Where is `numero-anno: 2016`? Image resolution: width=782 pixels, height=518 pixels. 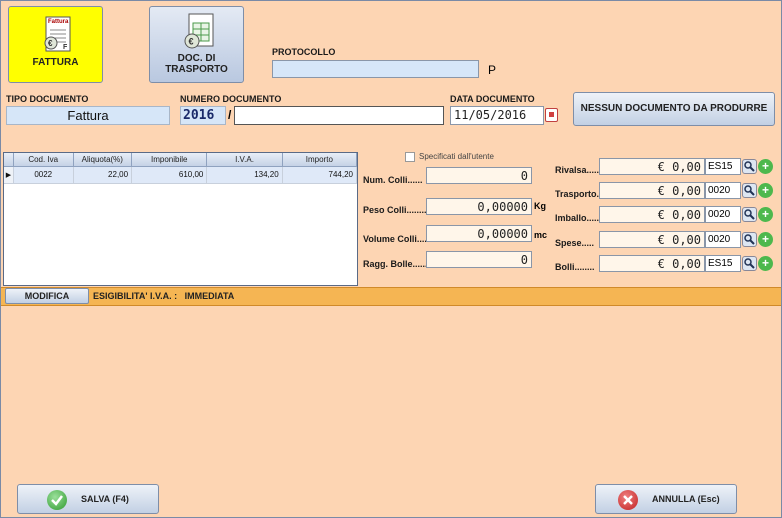
numero-anno: 2016 is located at coordinates (203, 115).